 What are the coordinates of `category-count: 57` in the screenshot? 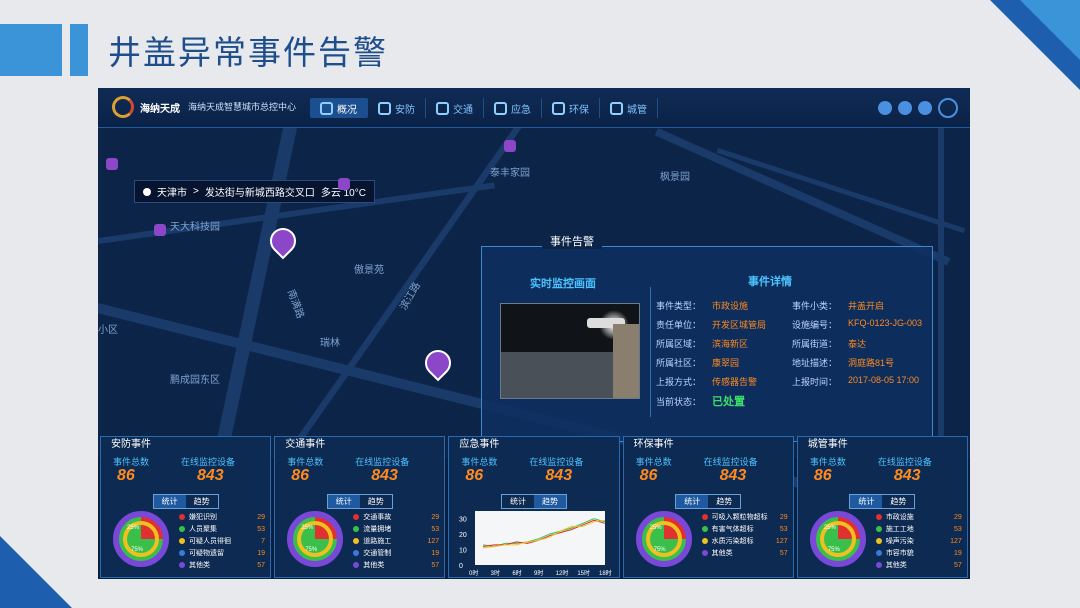 It's located at (783, 553).